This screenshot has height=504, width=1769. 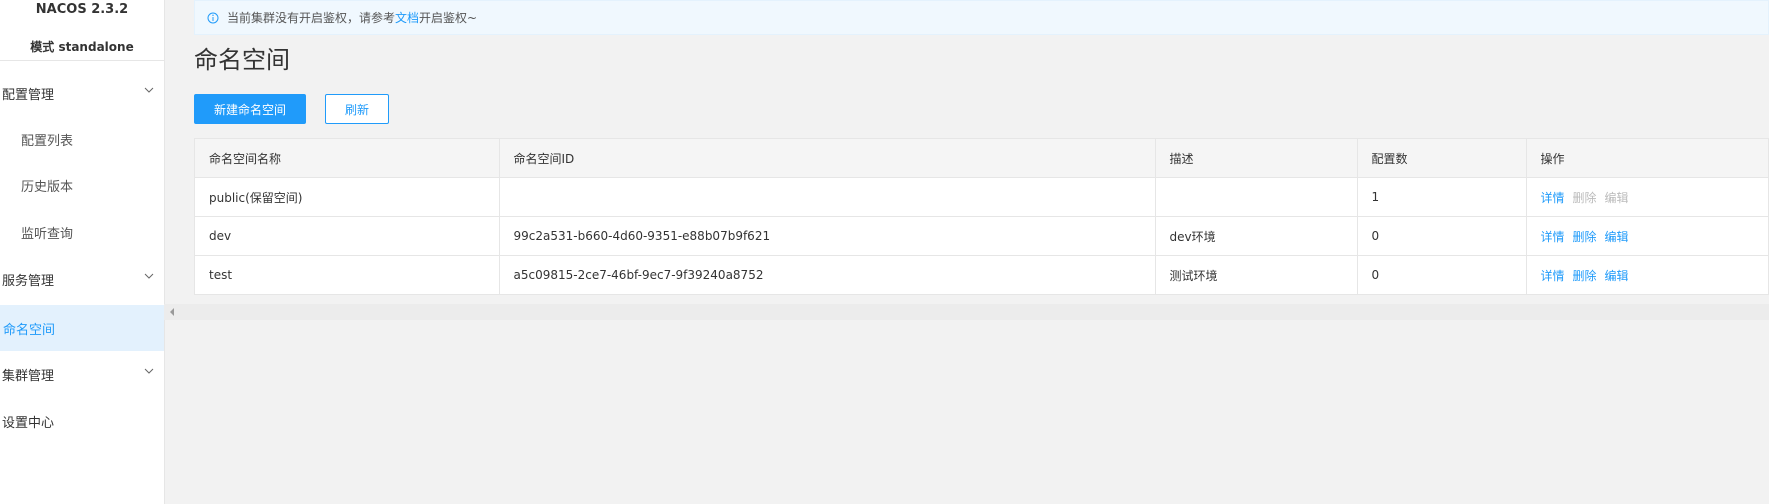 I want to click on menu-namespace-label: 命名空间, so click(x=29, y=330).